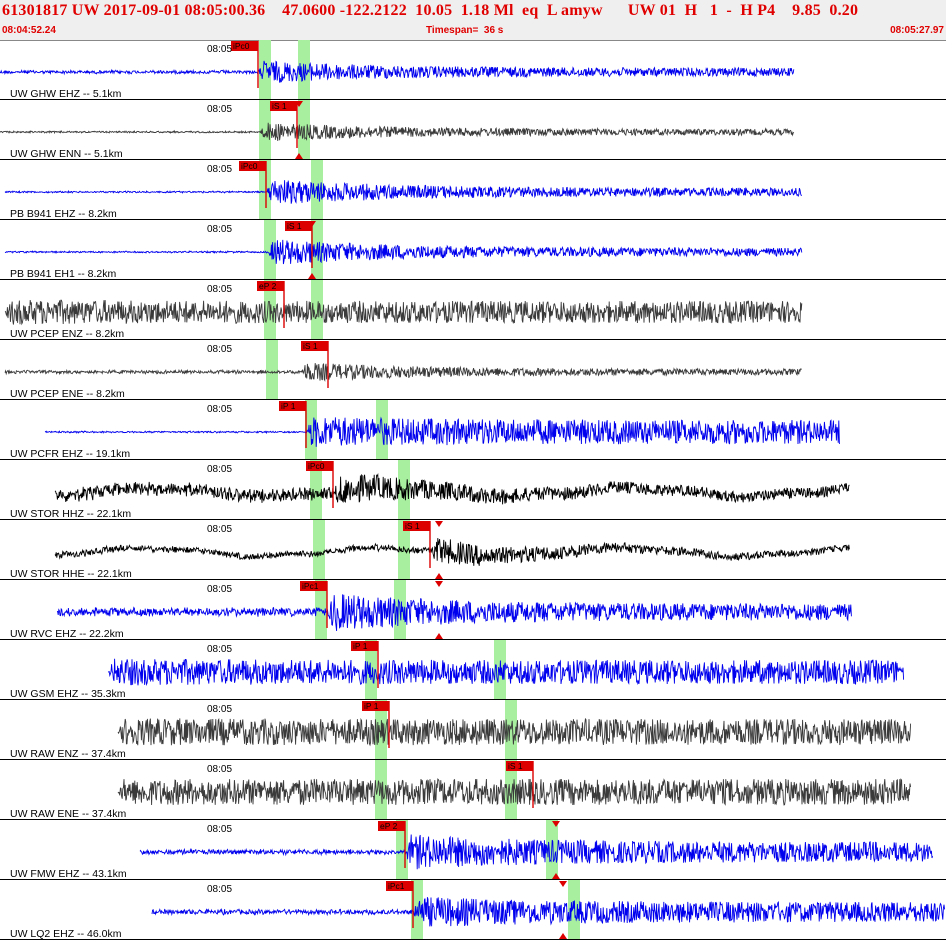 The width and height of the screenshot is (946, 945). Describe the element at coordinates (293, 424) in the screenshot. I see `phase-pick: iP 1` at that location.